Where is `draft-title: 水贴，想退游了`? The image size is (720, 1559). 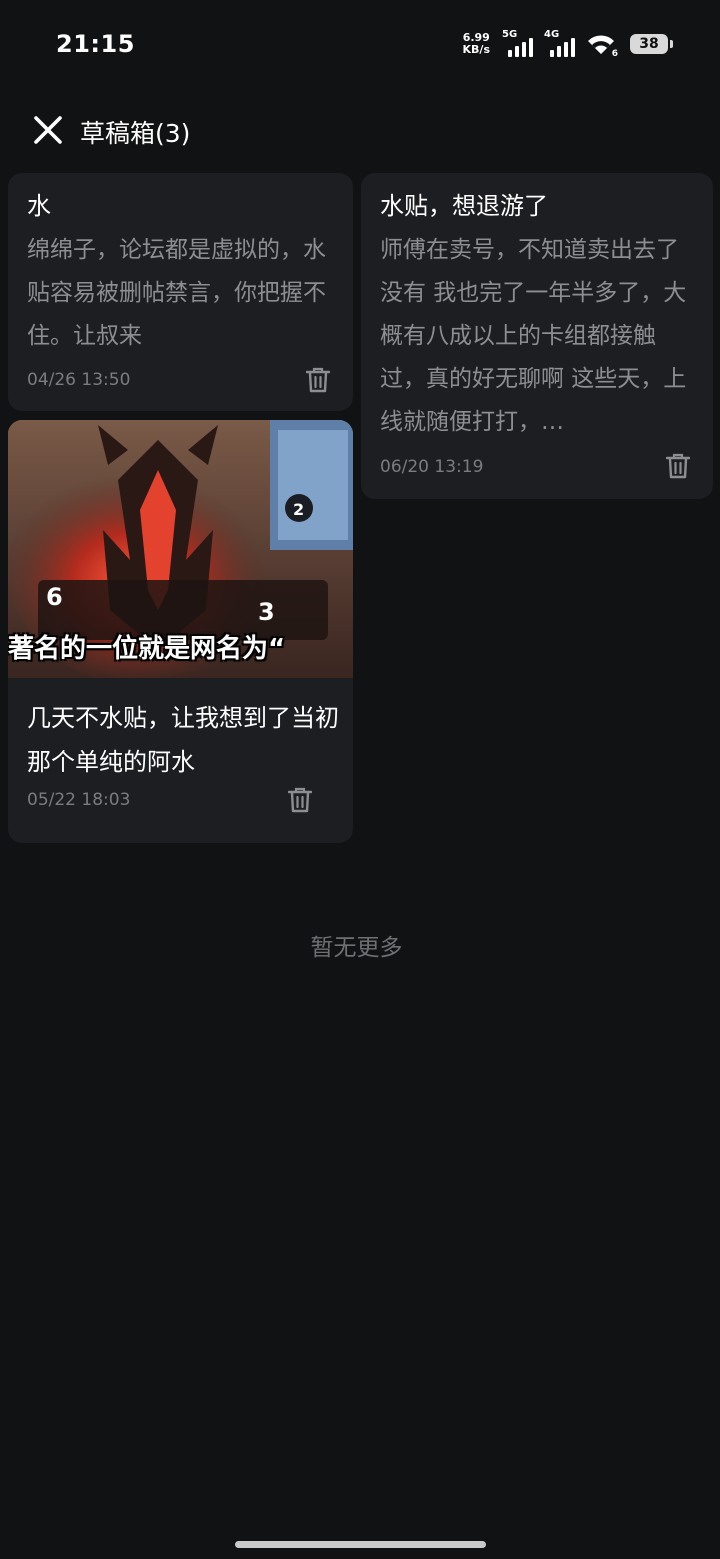 draft-title: 水贴，想退游了 is located at coordinates (464, 206).